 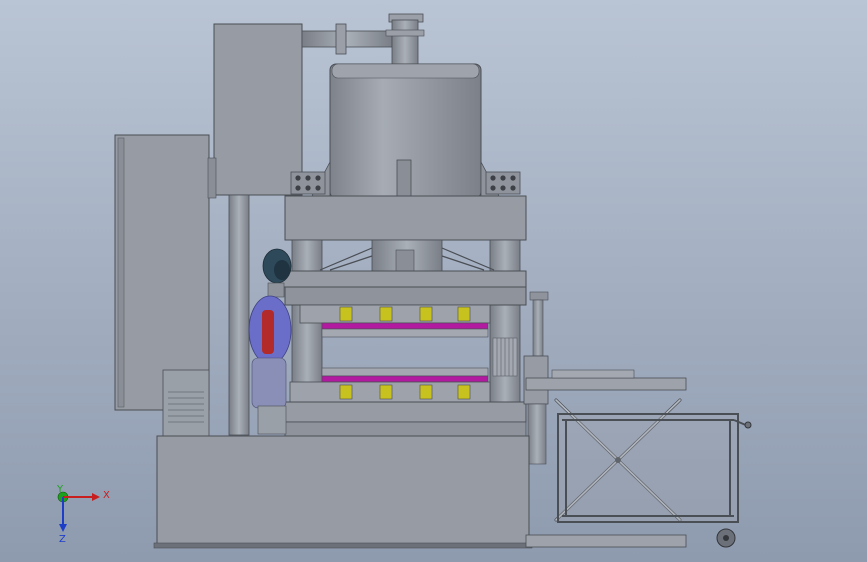 I want to click on x-axis-label: X, so click(x=106, y=495).